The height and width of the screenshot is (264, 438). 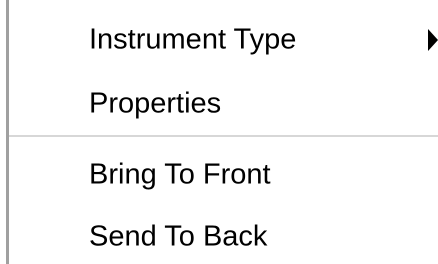 I want to click on menu-separator, so click(x=223, y=136).